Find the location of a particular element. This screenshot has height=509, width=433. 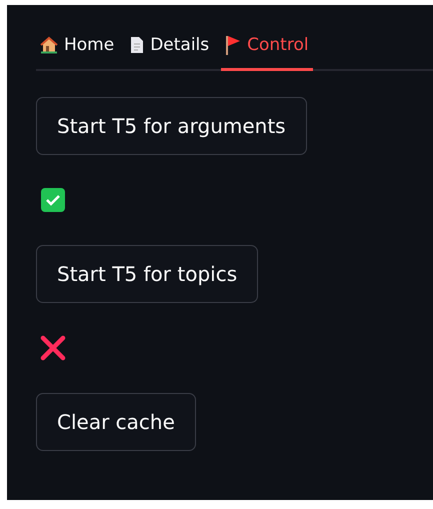

cross-icon is located at coordinates (53, 348).